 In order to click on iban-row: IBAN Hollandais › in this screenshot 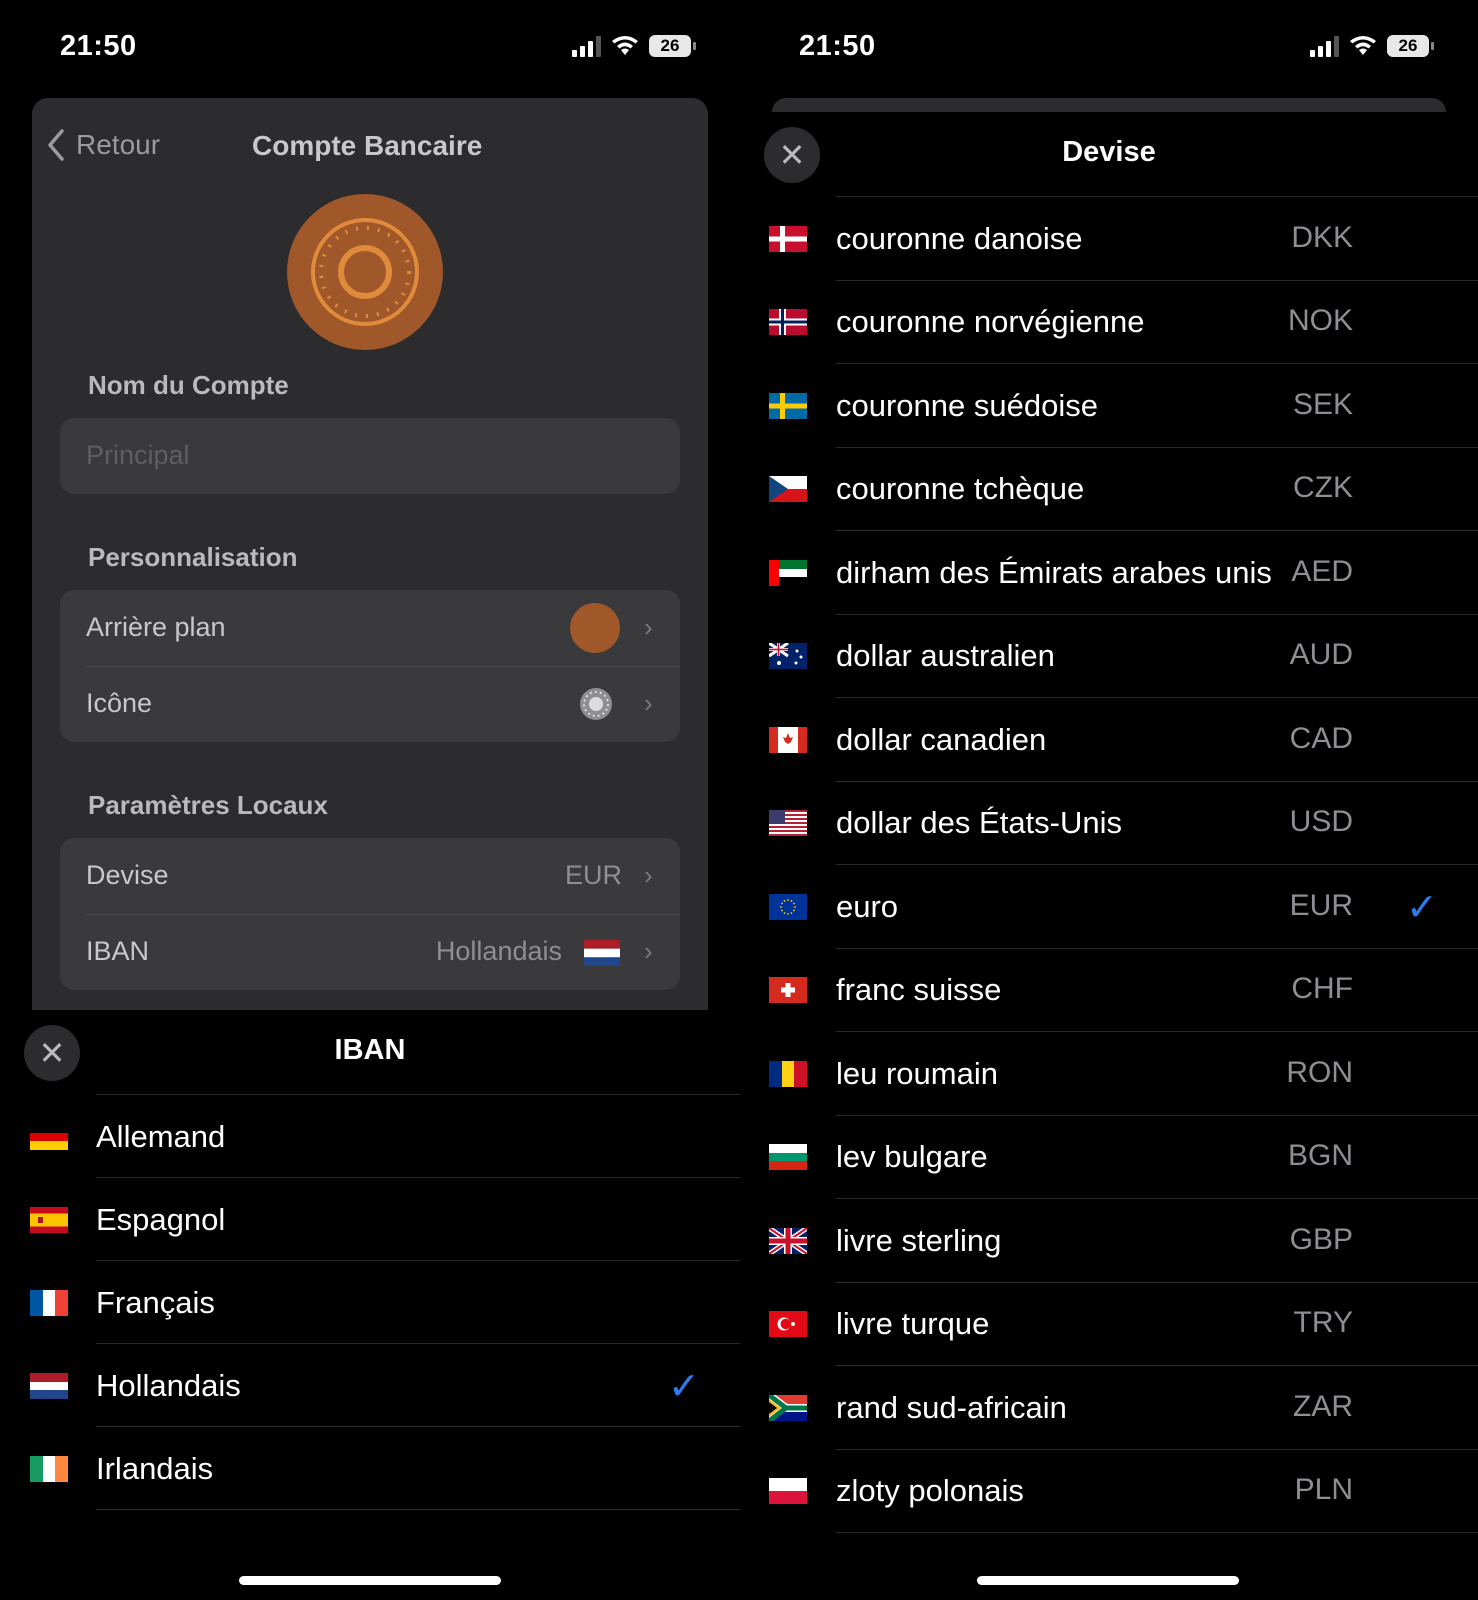, I will do `click(370, 952)`.